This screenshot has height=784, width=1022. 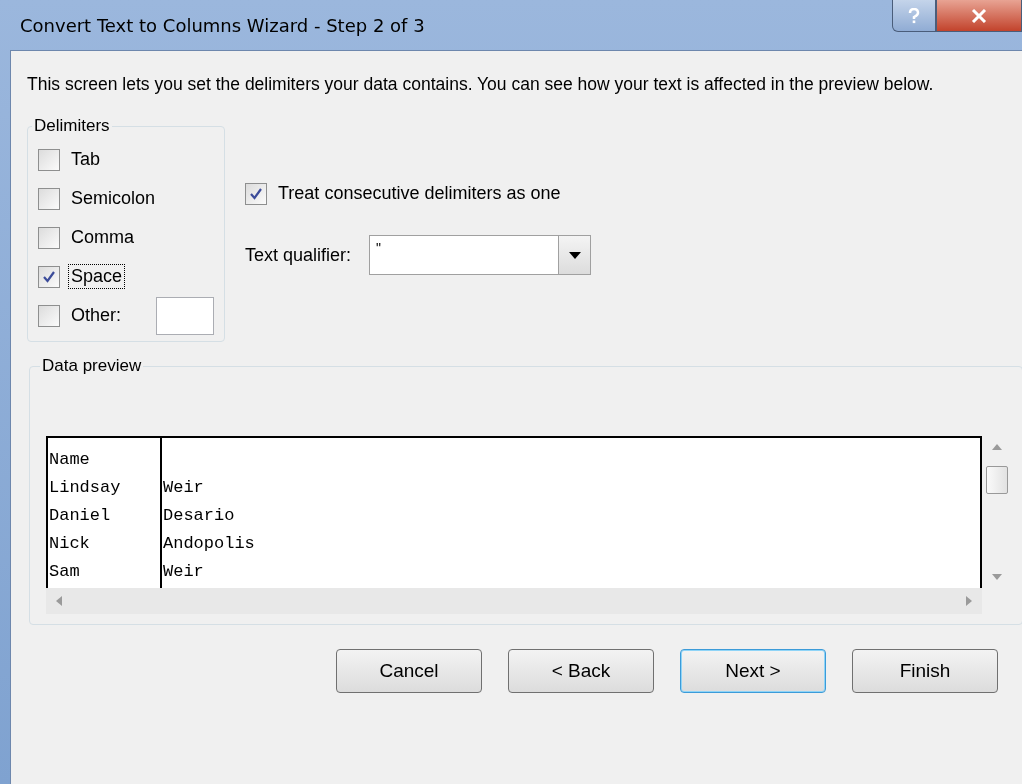 What do you see at coordinates (222, 25) in the screenshot?
I see `window-title: Convert Text to Columns Wizard - Step 2 of 3` at bounding box center [222, 25].